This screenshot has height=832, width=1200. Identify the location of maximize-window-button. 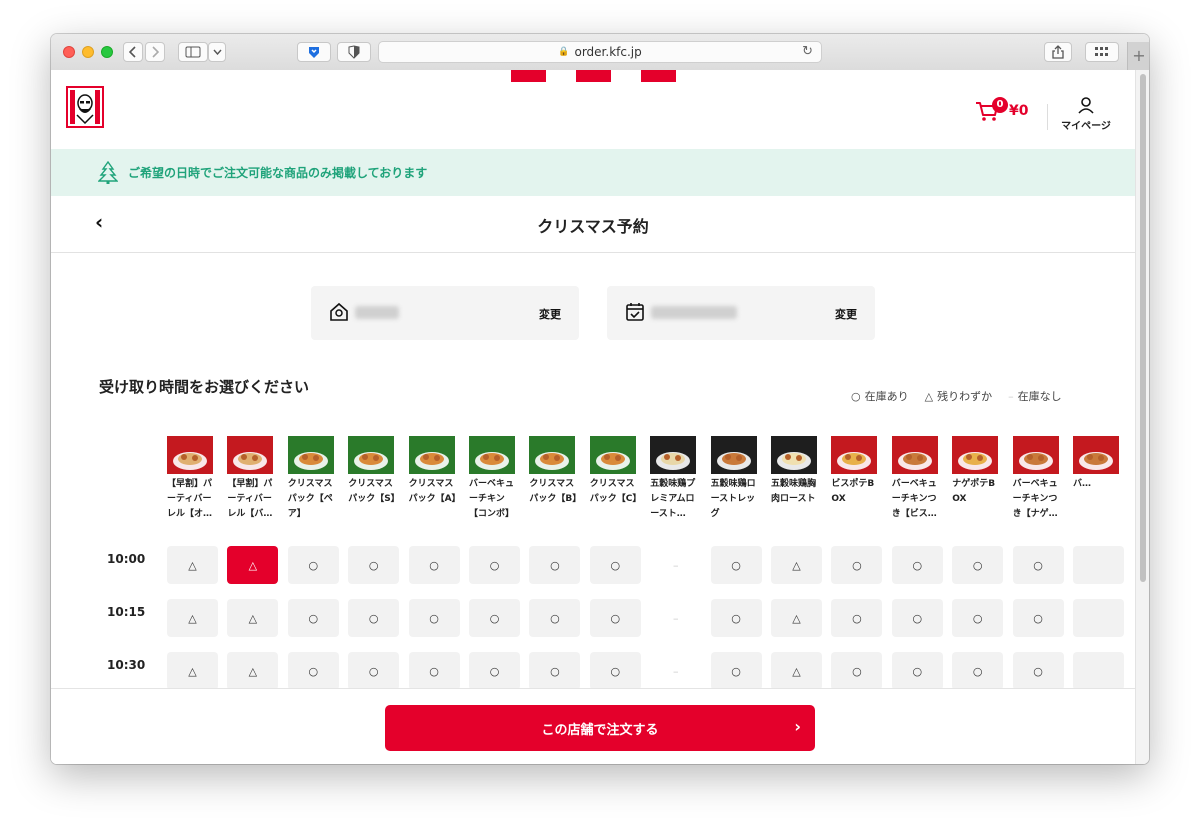
(107, 52).